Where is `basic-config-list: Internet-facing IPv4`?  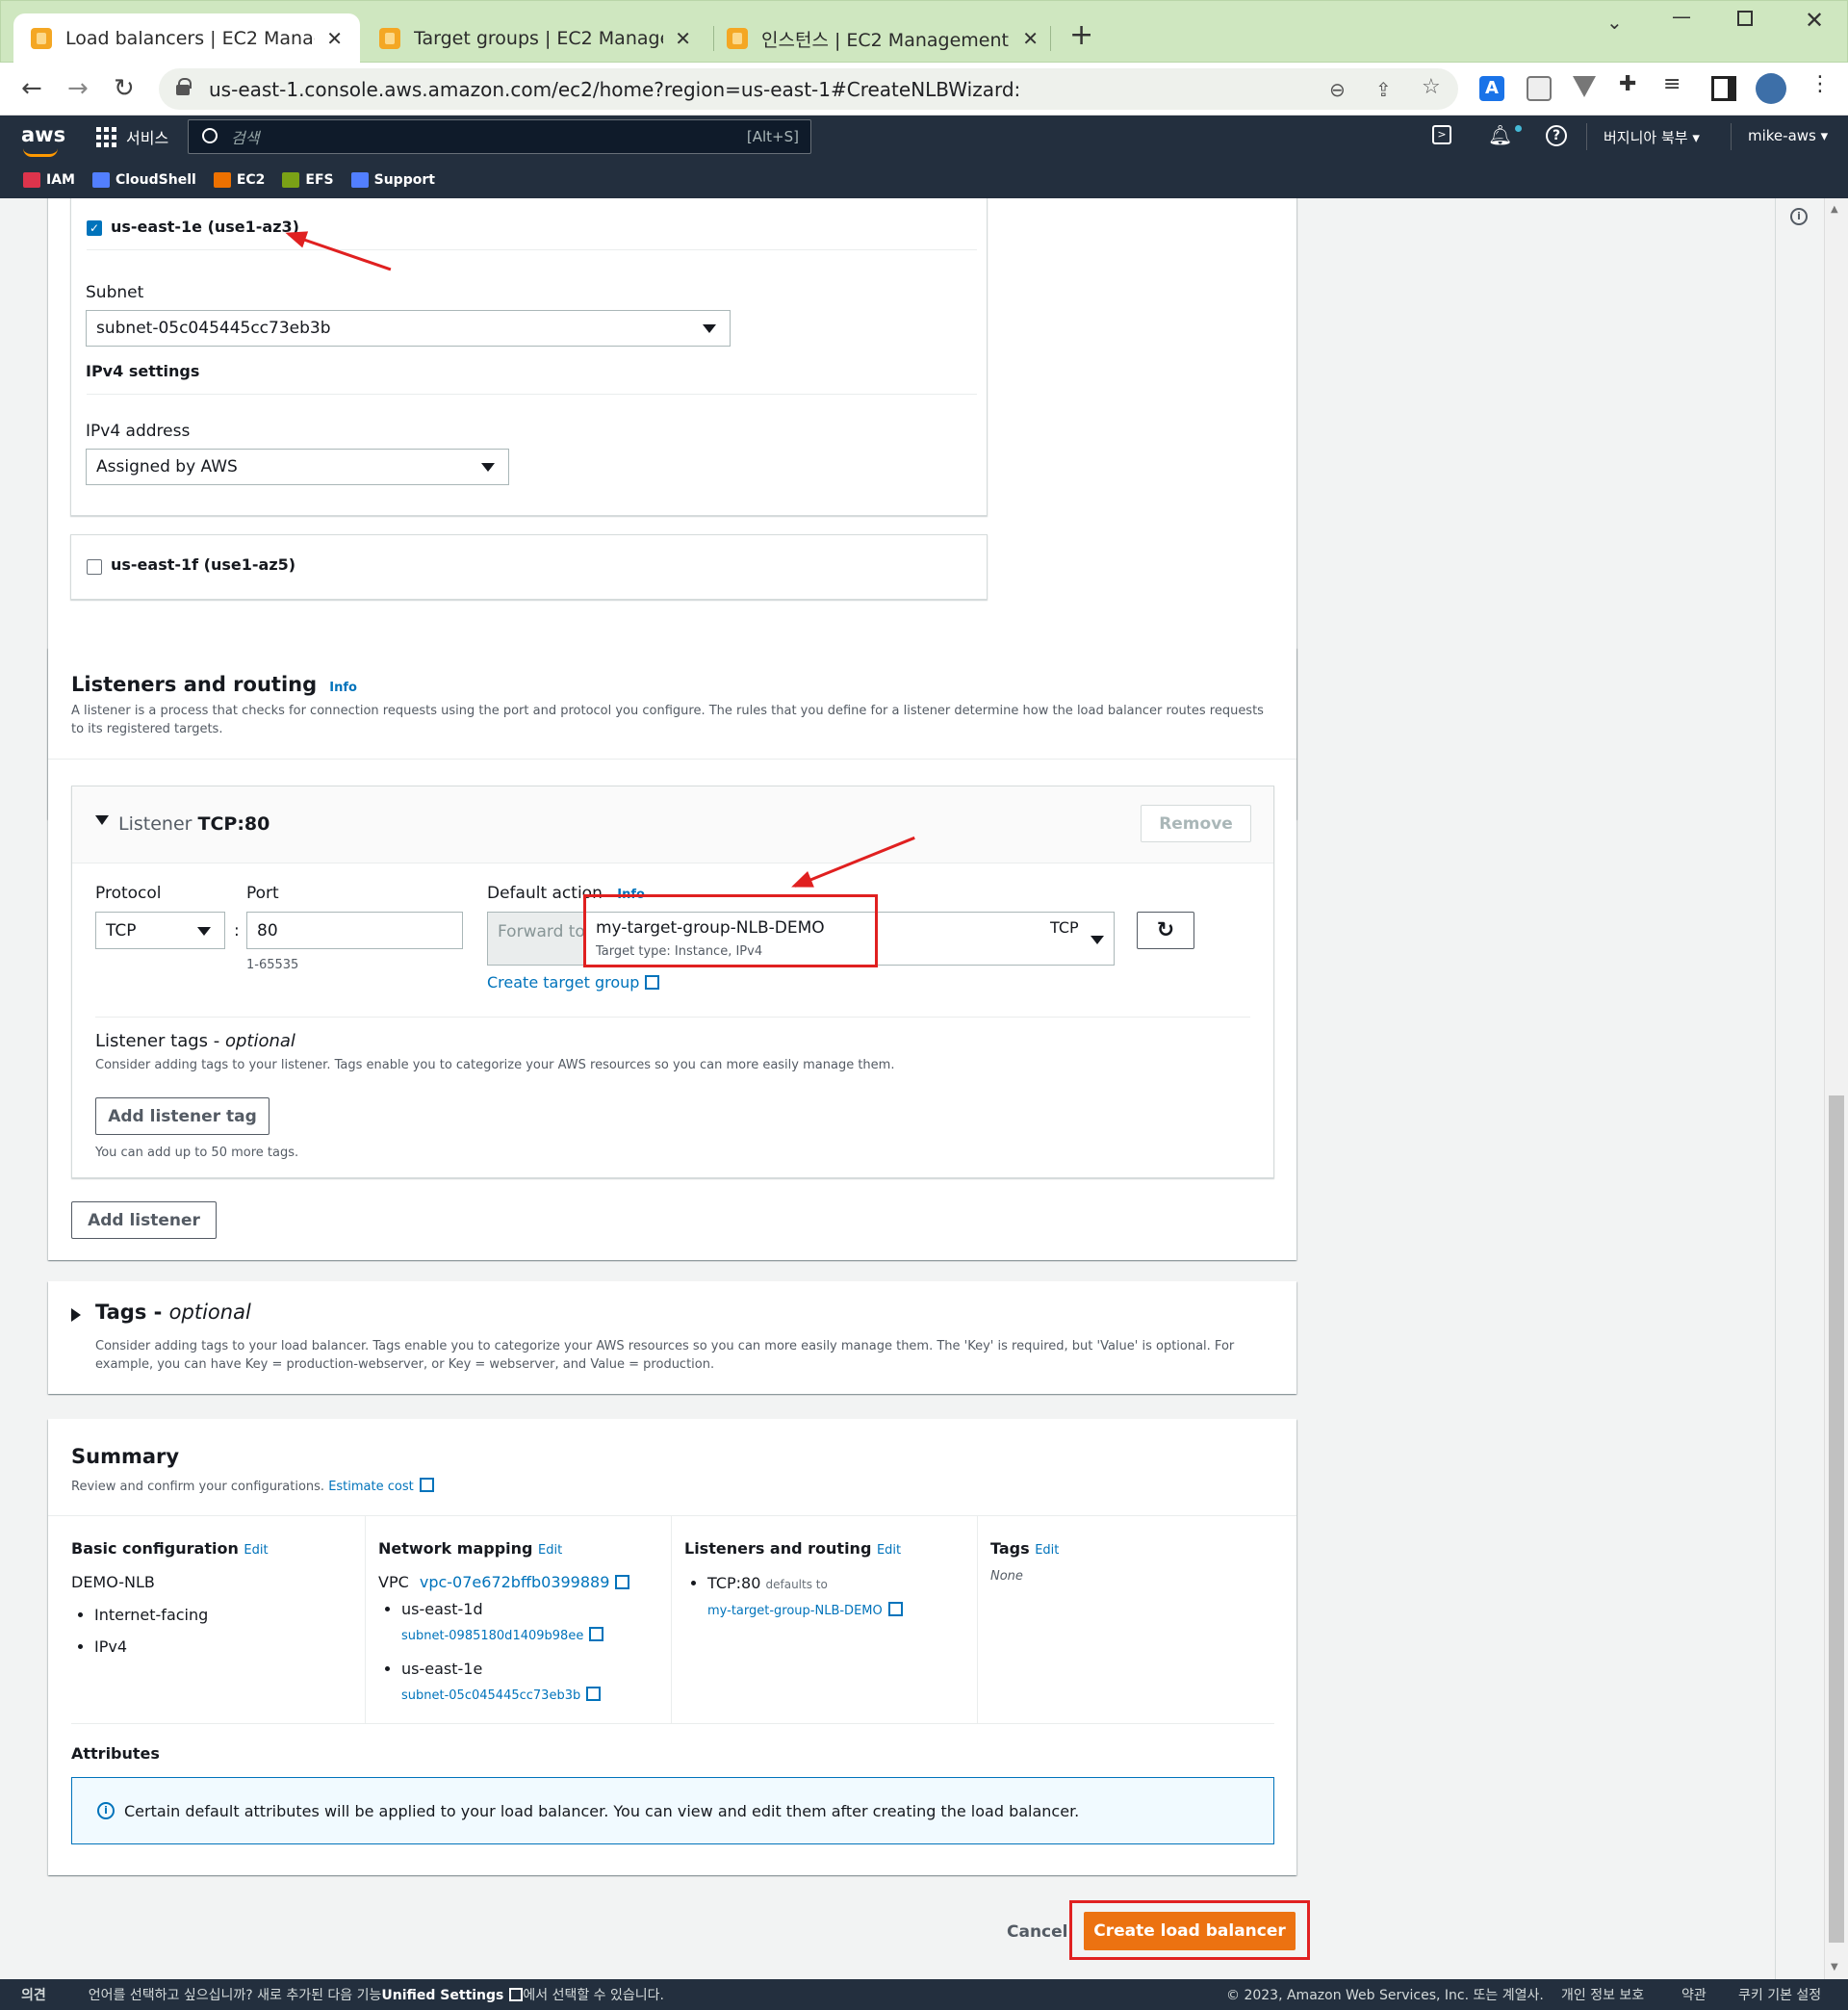 basic-config-list: Internet-facing IPv4 is located at coordinates (222, 1631).